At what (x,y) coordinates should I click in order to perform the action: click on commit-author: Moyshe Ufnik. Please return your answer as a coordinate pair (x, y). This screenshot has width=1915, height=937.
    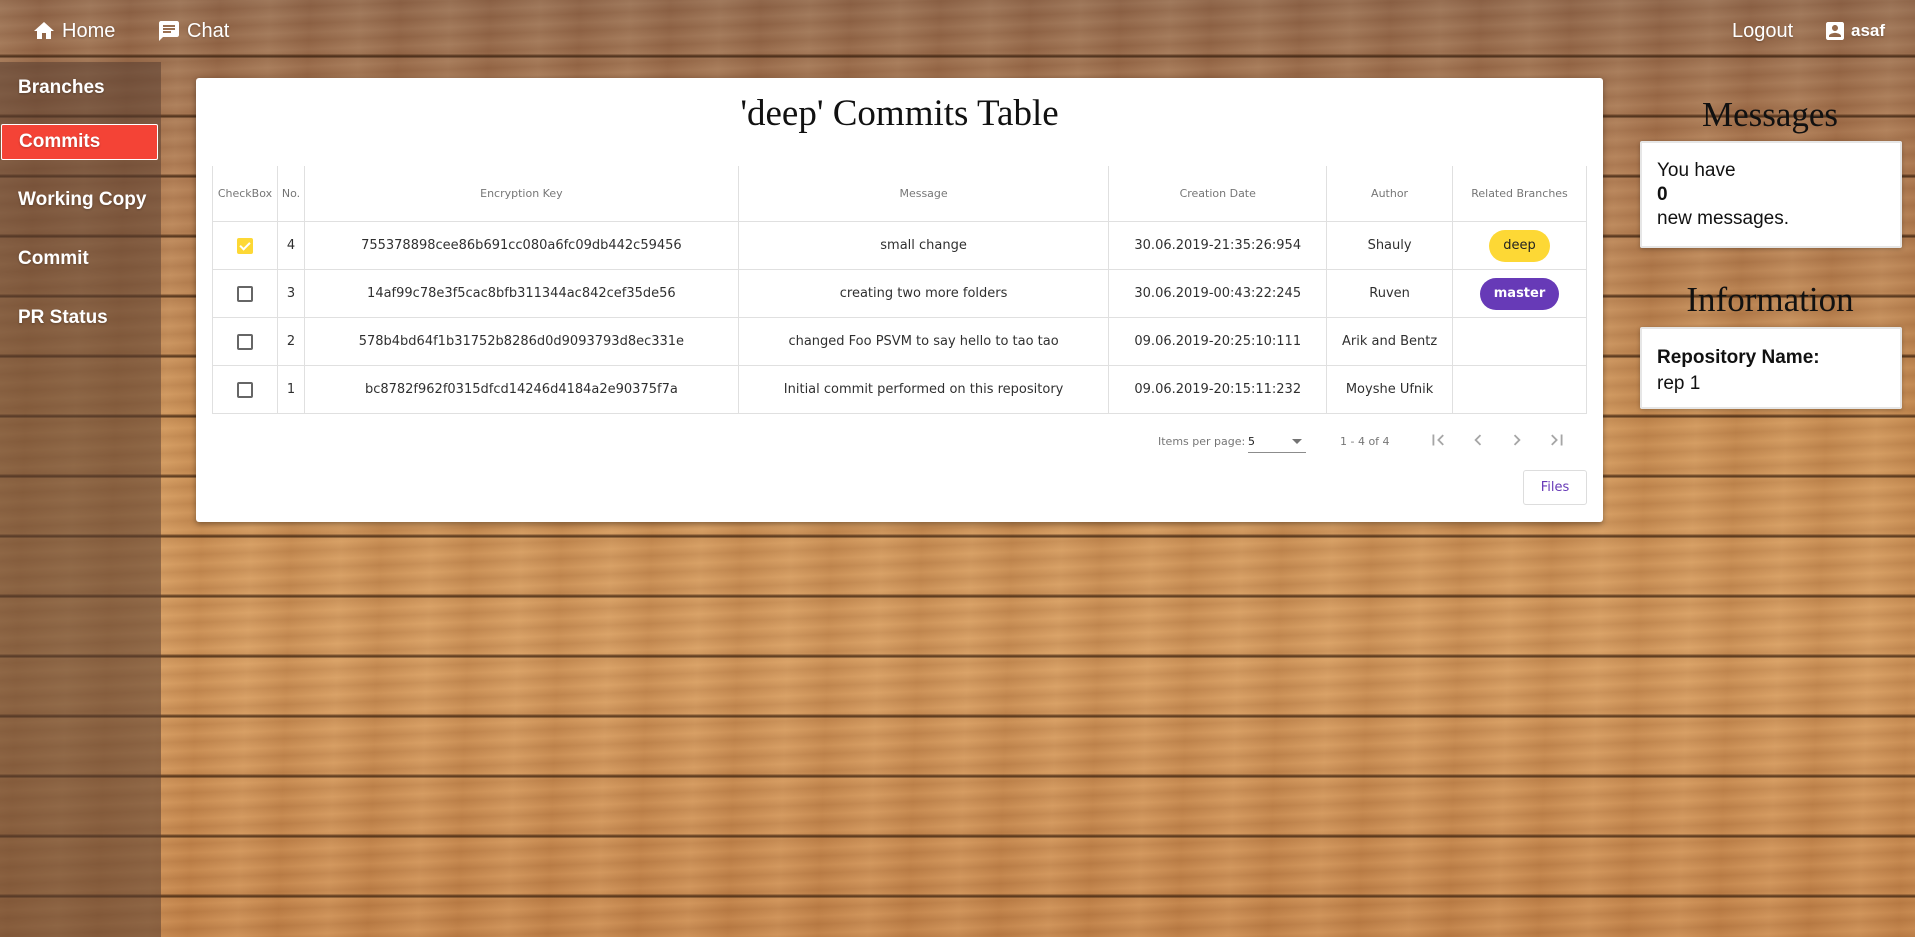
    Looking at the image, I should click on (1390, 389).